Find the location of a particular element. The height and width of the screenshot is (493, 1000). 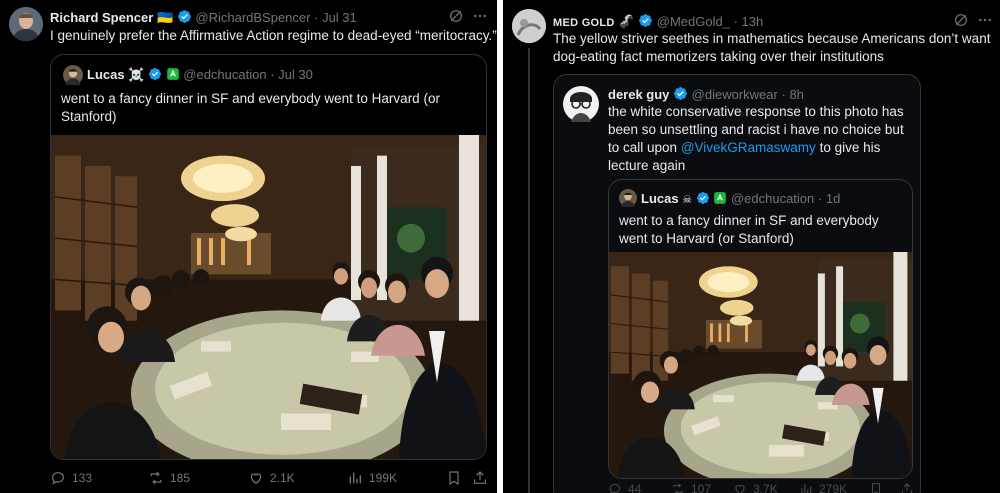

tweet-time: 13h is located at coordinates (753, 21).